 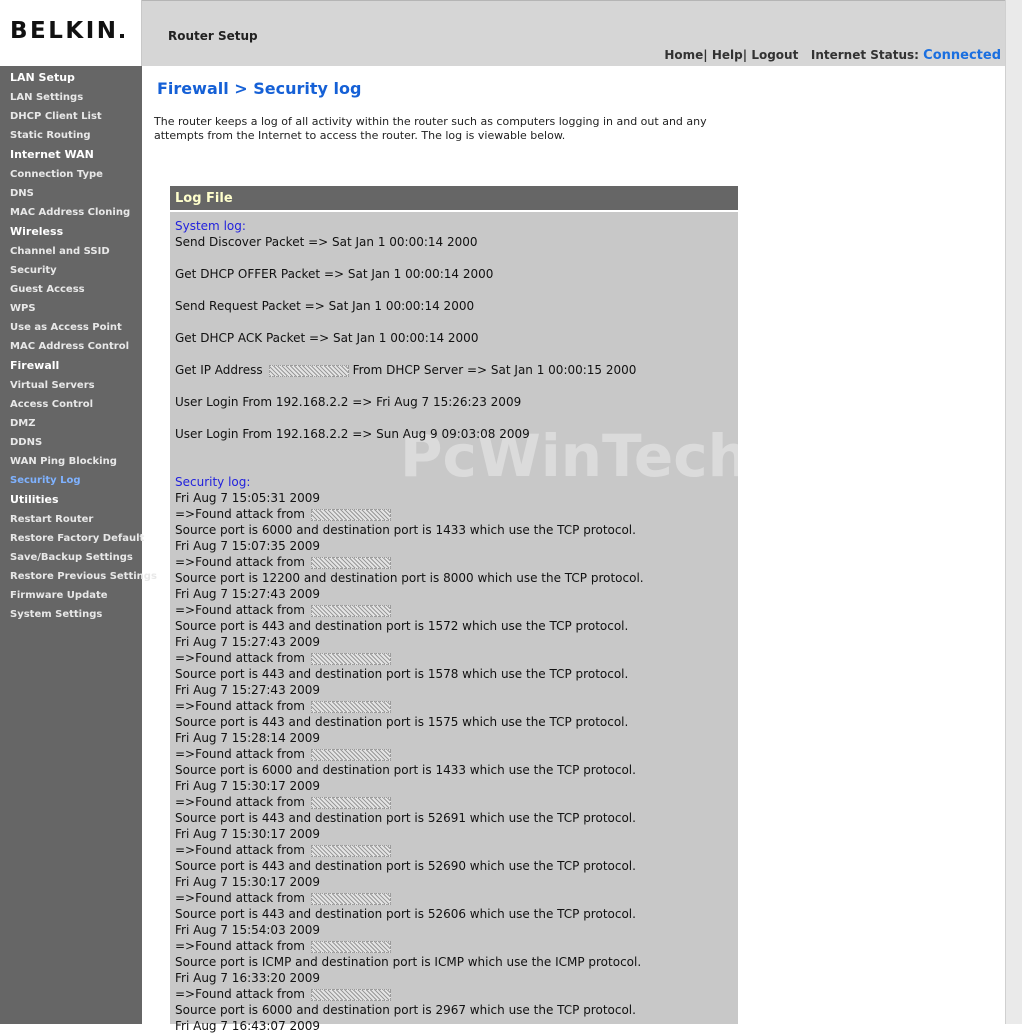 What do you see at coordinates (60, 251) in the screenshot?
I see `sidebar-item-channel-and-ssid: Channel and SSID` at bounding box center [60, 251].